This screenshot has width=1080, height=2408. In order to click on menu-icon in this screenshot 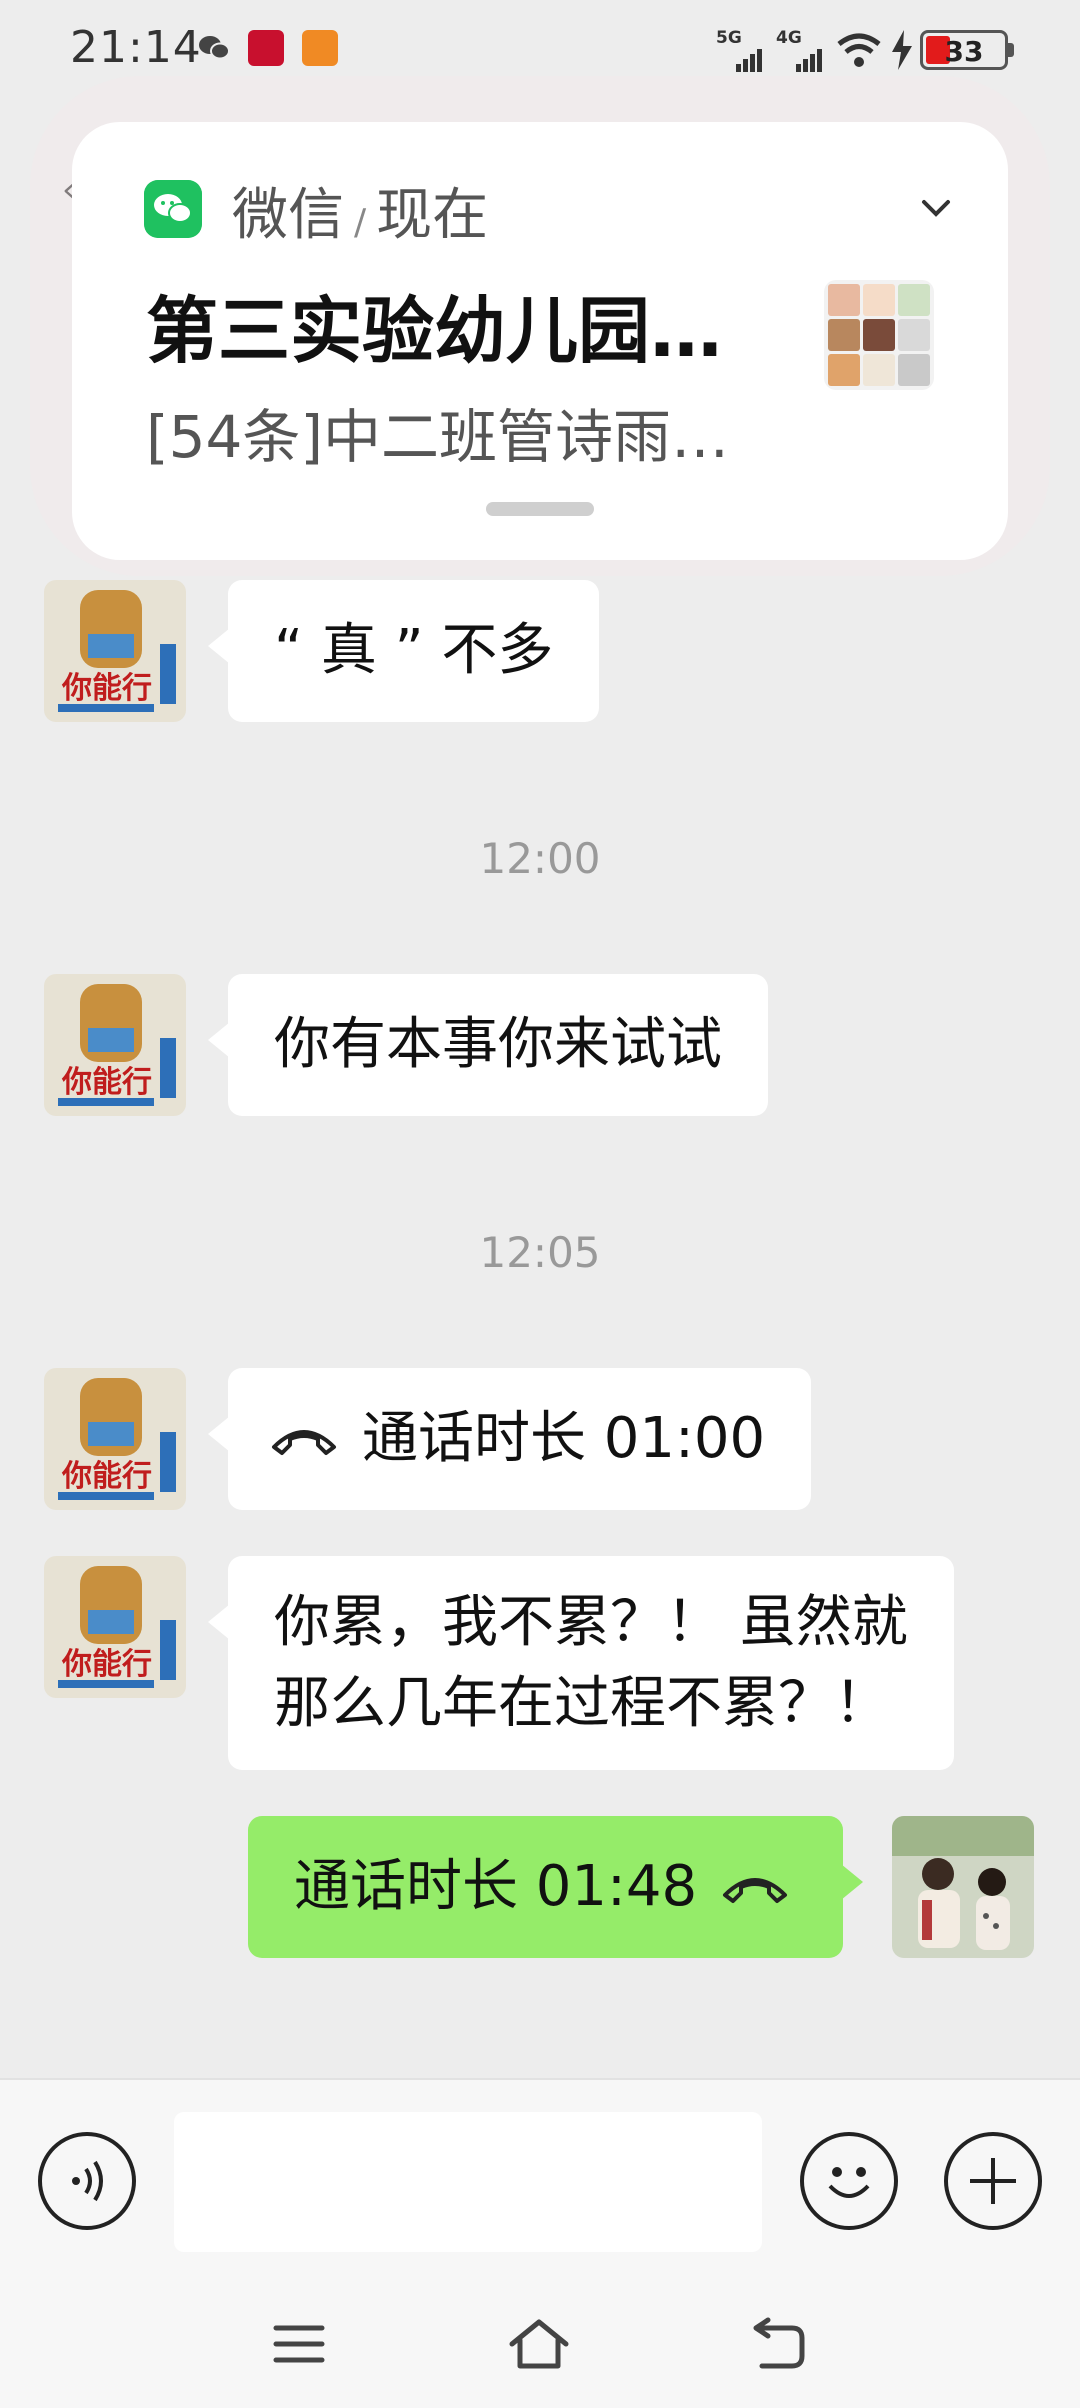, I will do `click(299, 2344)`.